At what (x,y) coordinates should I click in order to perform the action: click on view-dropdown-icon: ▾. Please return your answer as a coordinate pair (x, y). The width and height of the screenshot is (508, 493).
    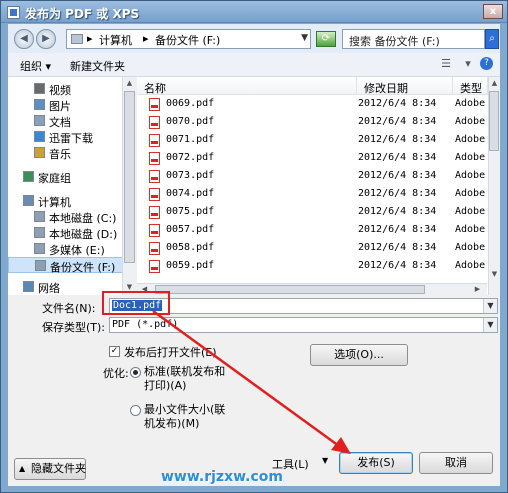
    Looking at the image, I should click on (468, 64).